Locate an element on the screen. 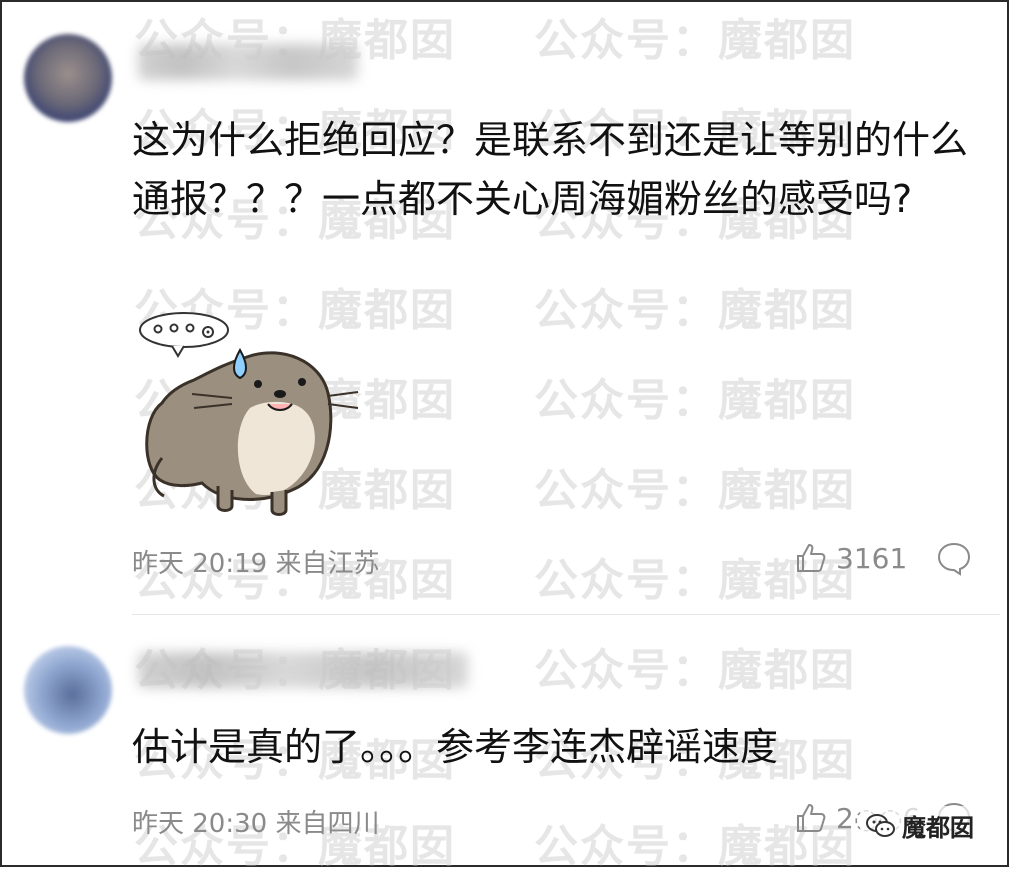 This screenshot has width=1009, height=874. like-button: 3161 is located at coordinates (850, 558).